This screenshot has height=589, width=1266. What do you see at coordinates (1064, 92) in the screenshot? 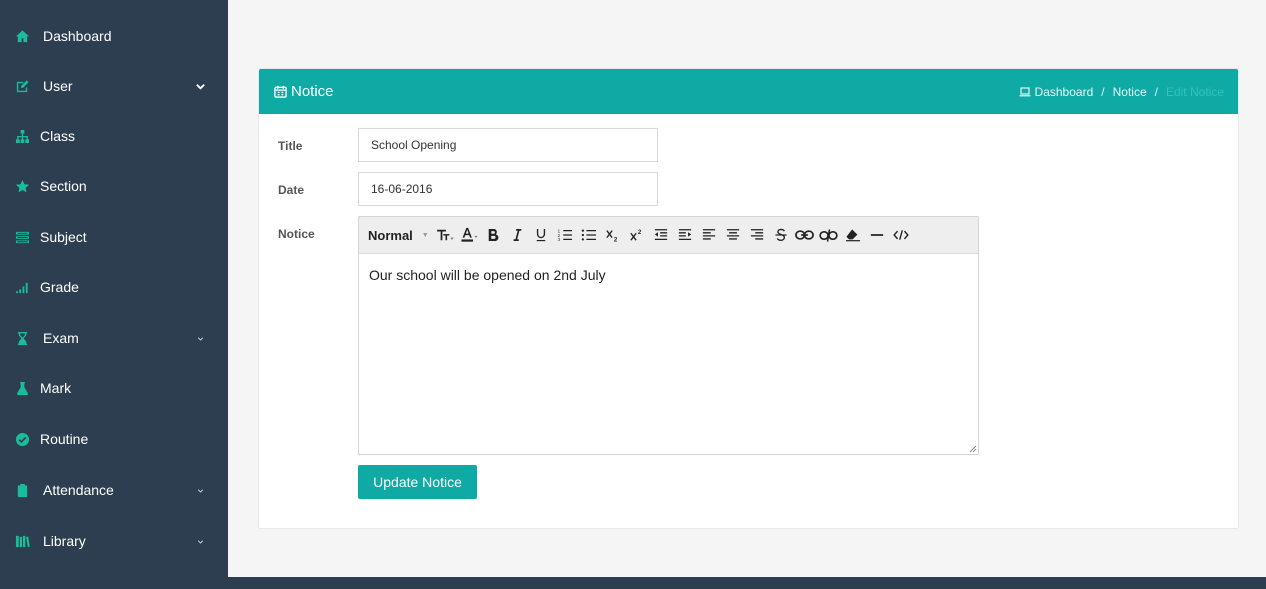
I see `breadcrumb-dashboard: Dashboard` at bounding box center [1064, 92].